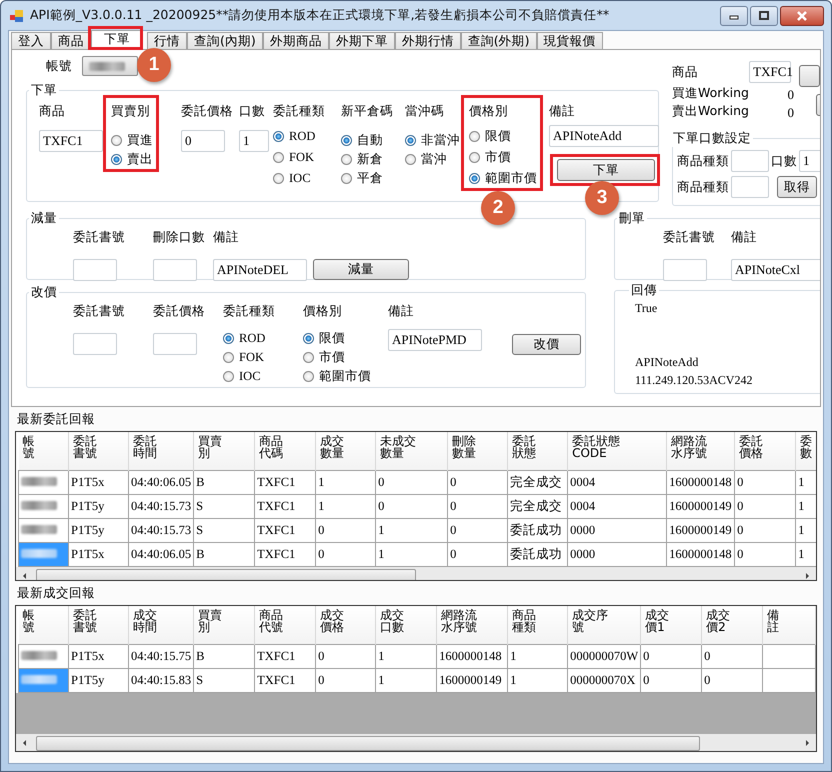 Image resolution: width=832 pixels, height=772 pixels. Describe the element at coordinates (110, 66) in the screenshot. I see `account-dropdown` at that location.